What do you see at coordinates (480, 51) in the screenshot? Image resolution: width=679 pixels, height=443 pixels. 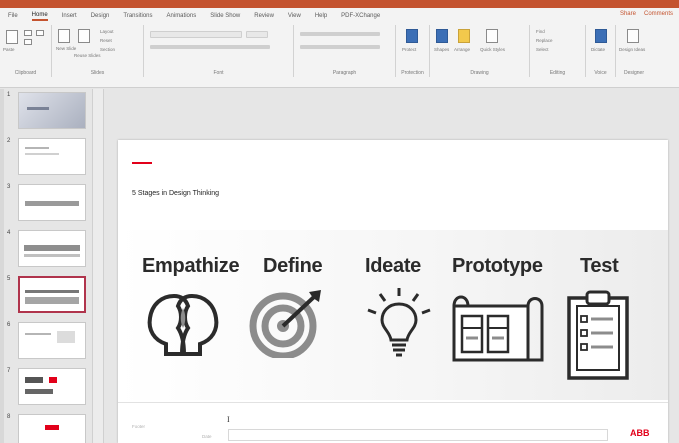 I see `drawing-group: Shapes Arrange Quick Styles Drawing` at bounding box center [480, 51].